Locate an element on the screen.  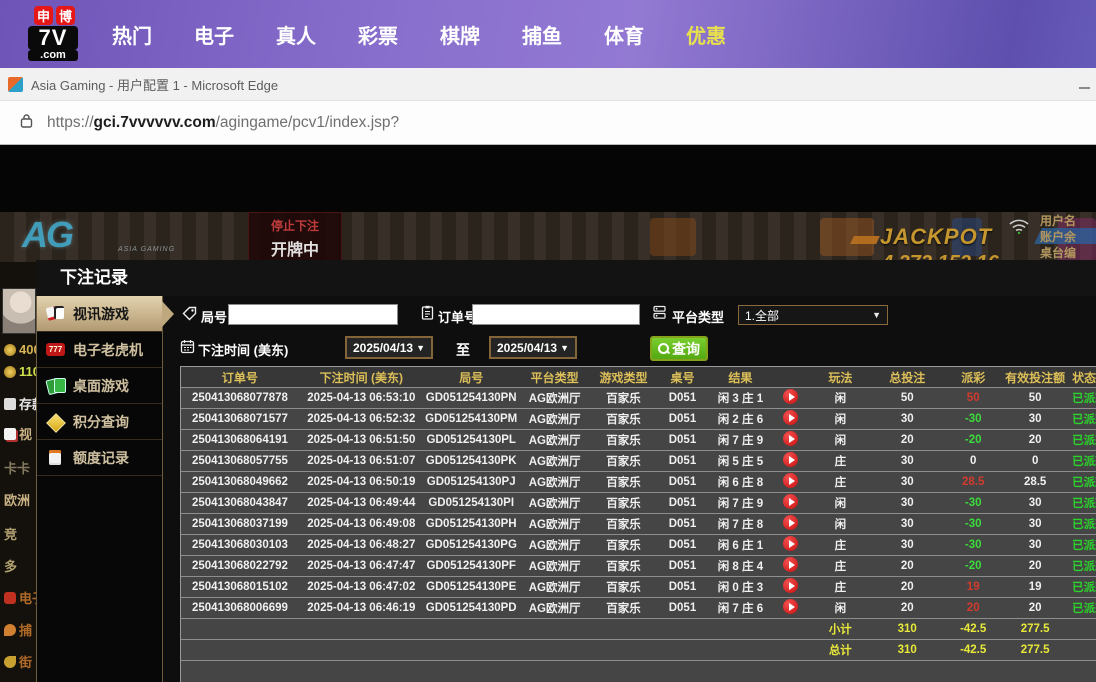
rail-item-label: 4003 is located at coordinates (27, 349).